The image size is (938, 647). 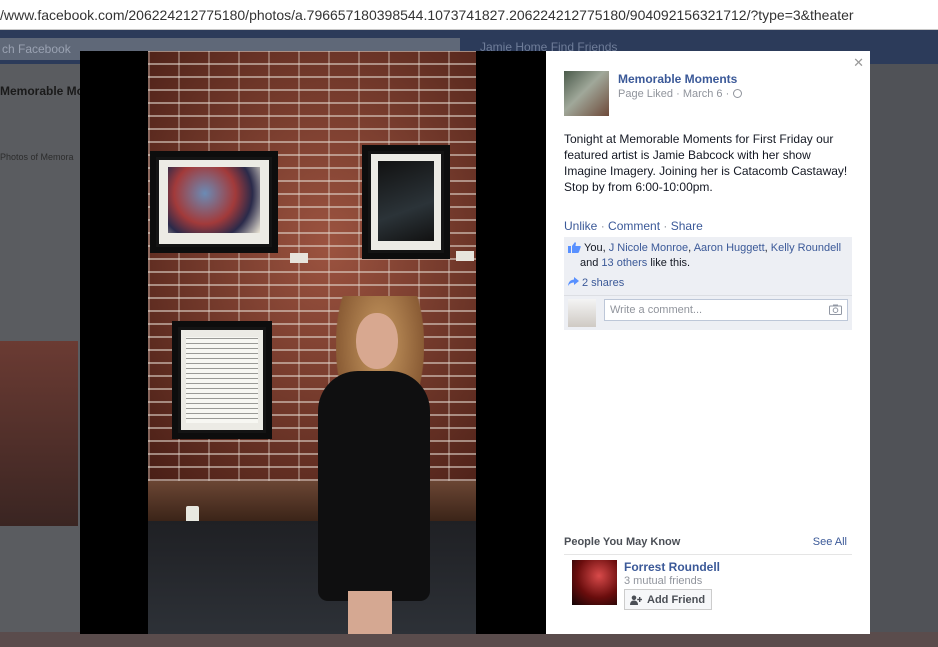 What do you see at coordinates (370, 612) in the screenshot?
I see `woman-legs` at bounding box center [370, 612].